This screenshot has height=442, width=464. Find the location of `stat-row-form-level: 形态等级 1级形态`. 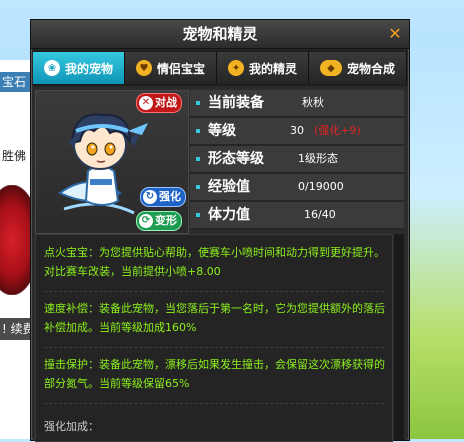

stat-row-form-level: 形态等级 1级形态 is located at coordinates (297, 160).